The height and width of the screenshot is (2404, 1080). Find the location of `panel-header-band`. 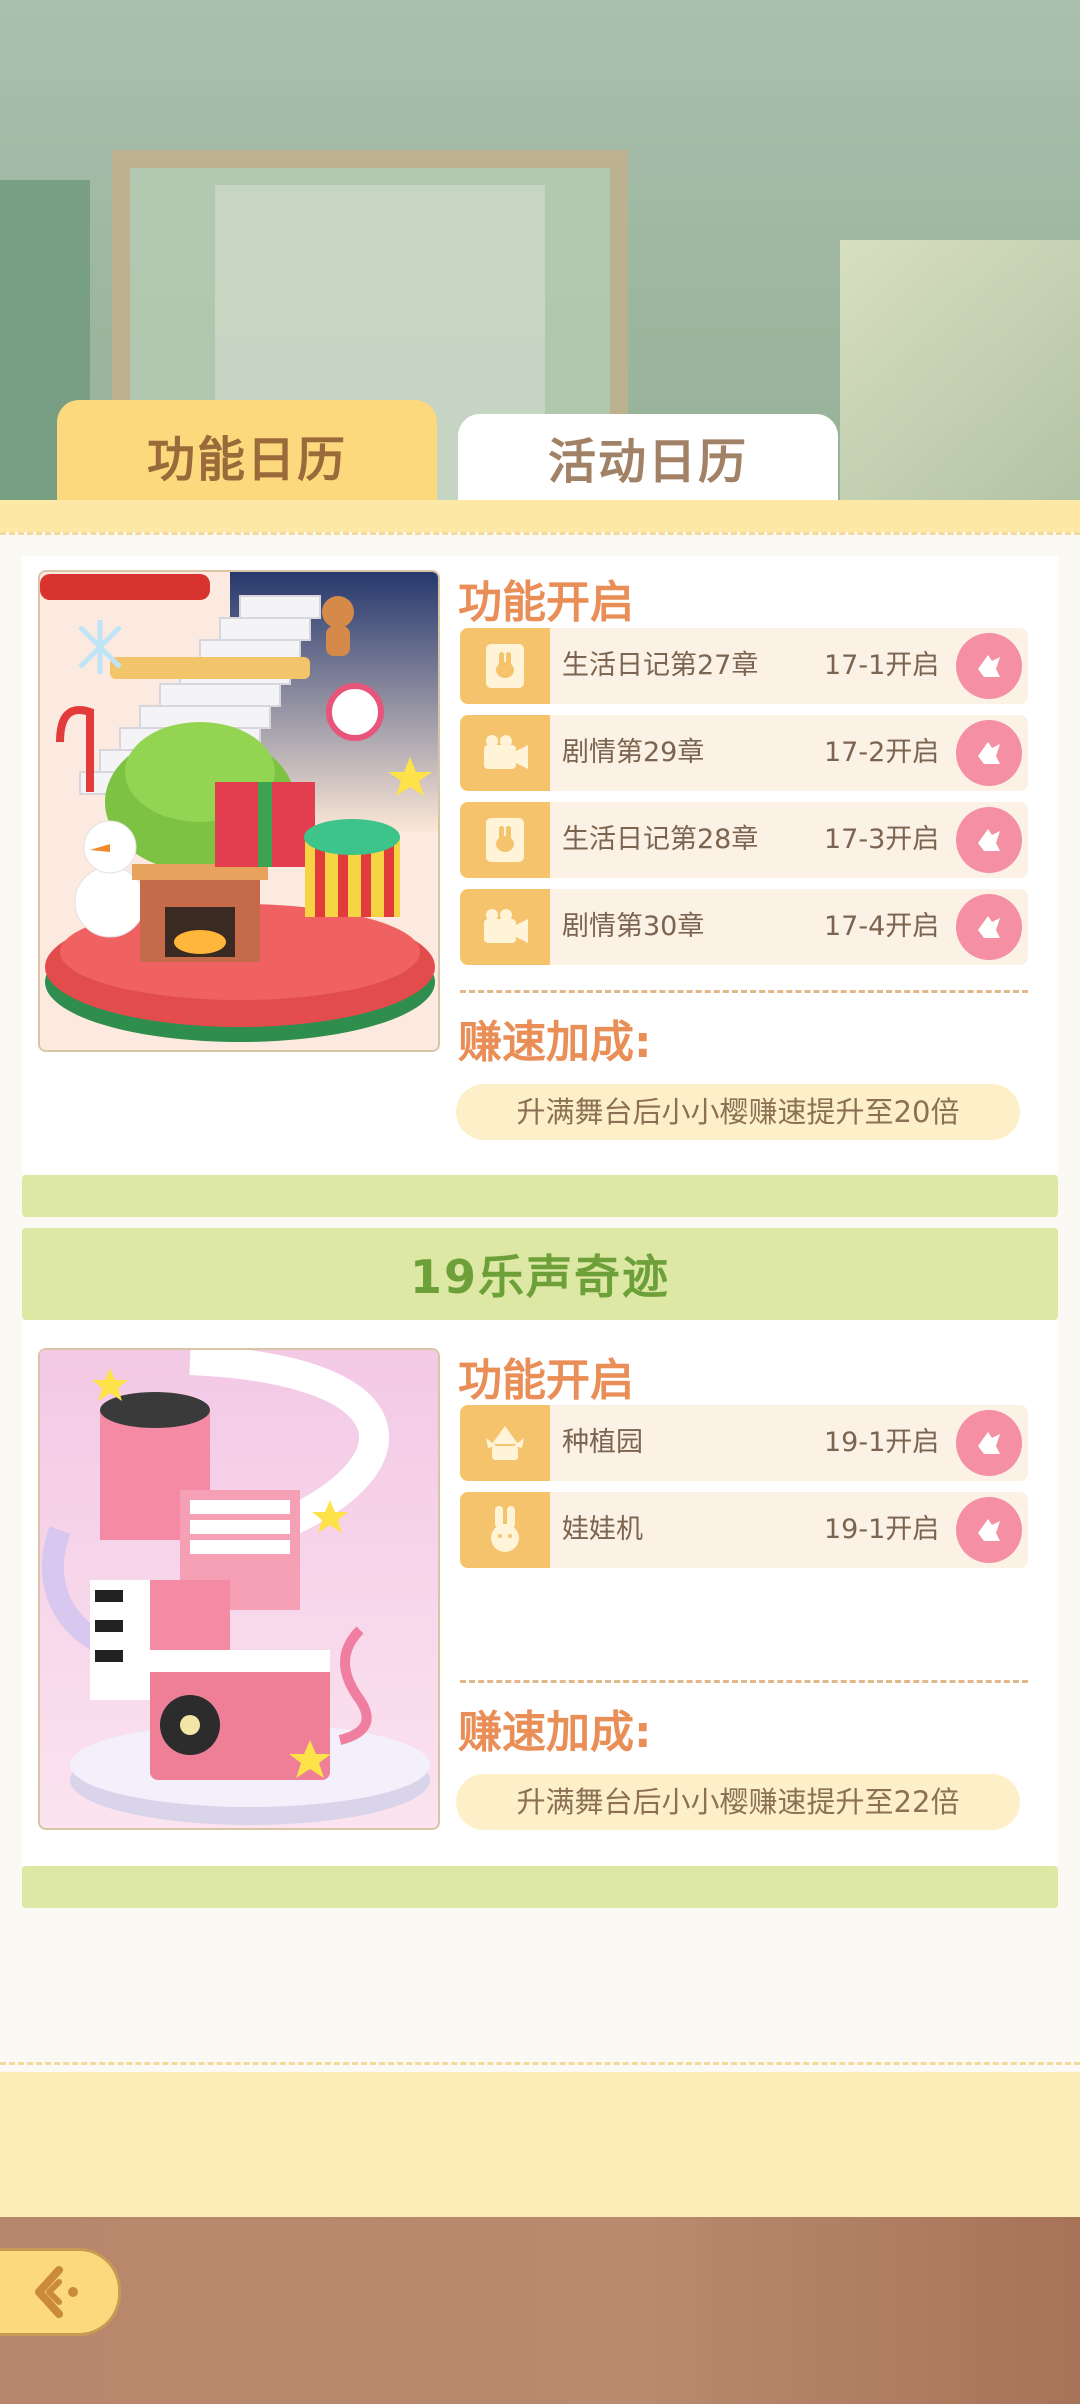

panel-header-band is located at coordinates (540, 516).